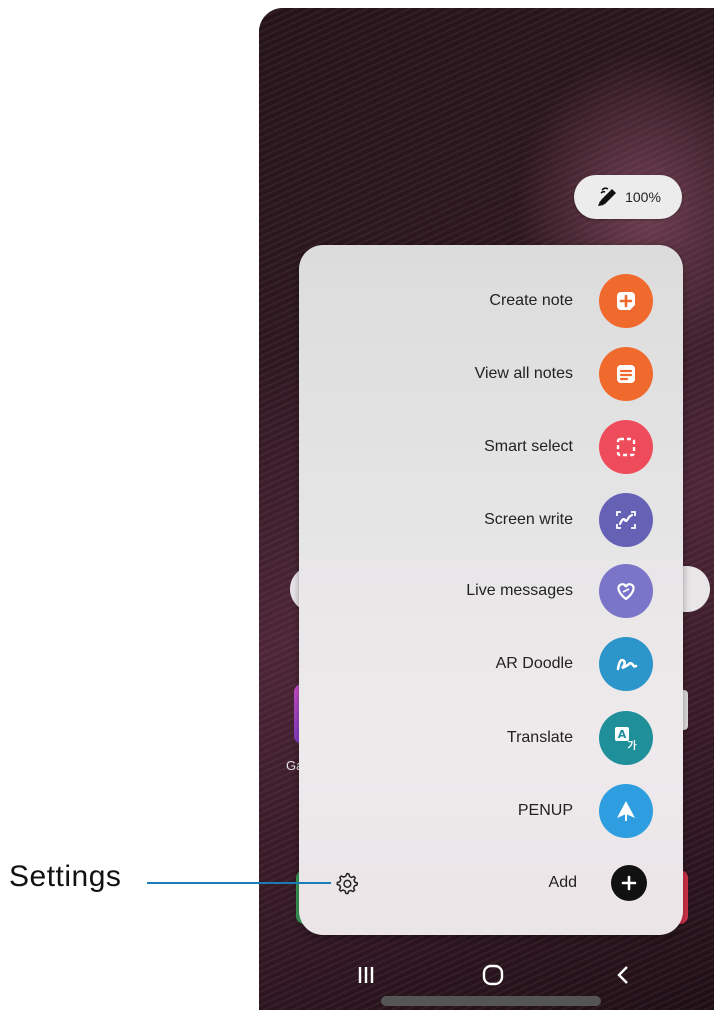  What do you see at coordinates (626, 664) in the screenshot?
I see `ar-doodle-icon` at bounding box center [626, 664].